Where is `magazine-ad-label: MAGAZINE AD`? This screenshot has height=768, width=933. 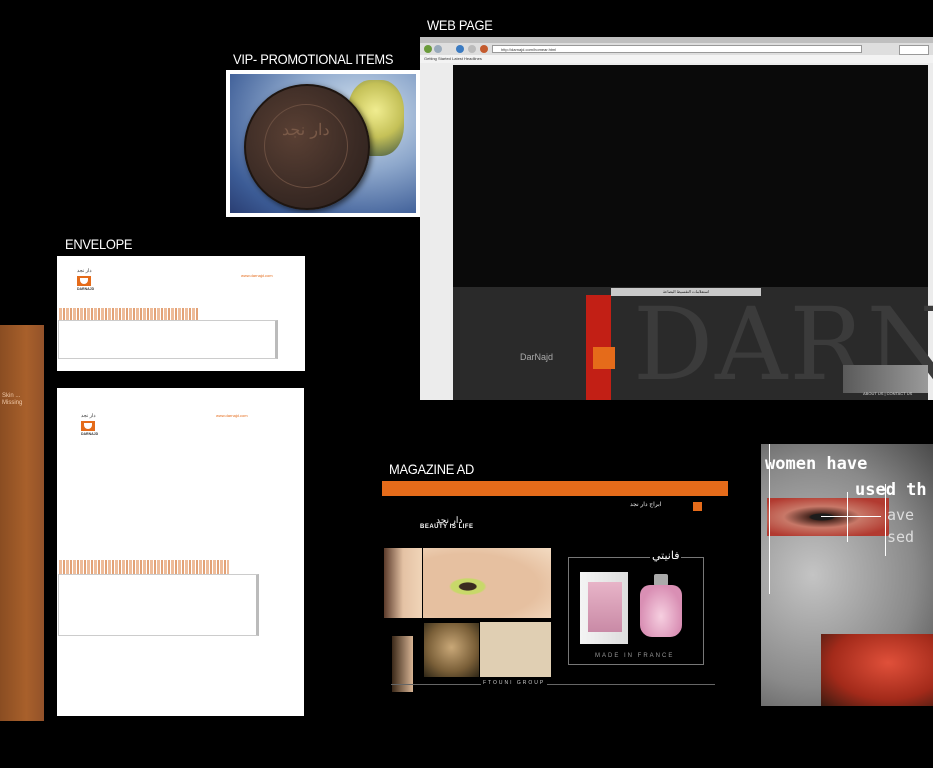 magazine-ad-label: MAGAZINE AD is located at coordinates (431, 469).